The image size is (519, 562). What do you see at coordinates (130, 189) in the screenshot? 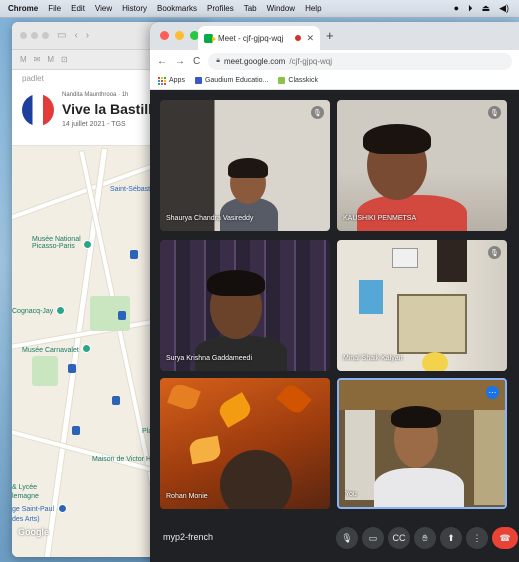
I see `map-label-saint-sebastien: Saint-Sébast` at bounding box center [130, 189].